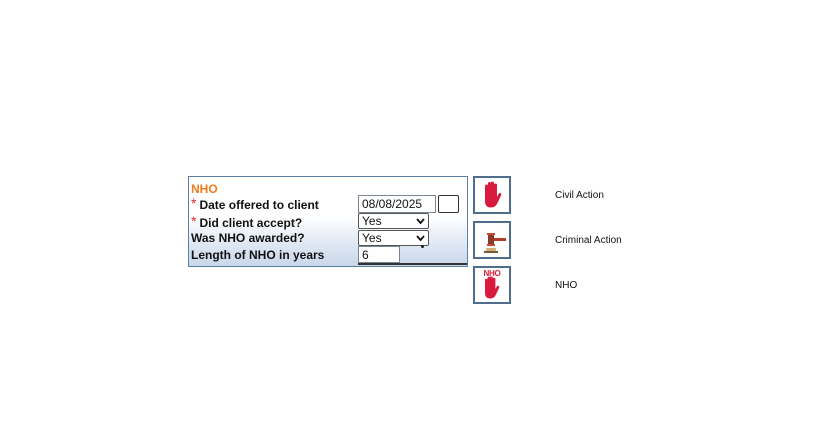  What do you see at coordinates (566, 285) in the screenshot?
I see `nho-label: NHO` at bounding box center [566, 285].